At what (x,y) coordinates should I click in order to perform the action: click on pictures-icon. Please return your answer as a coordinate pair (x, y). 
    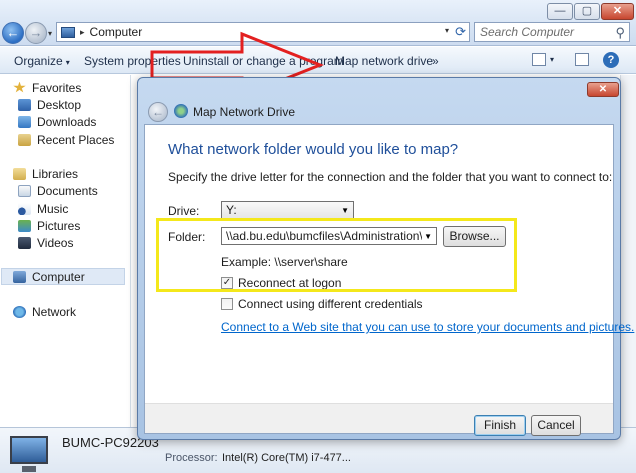
    Looking at the image, I should click on (24, 225).